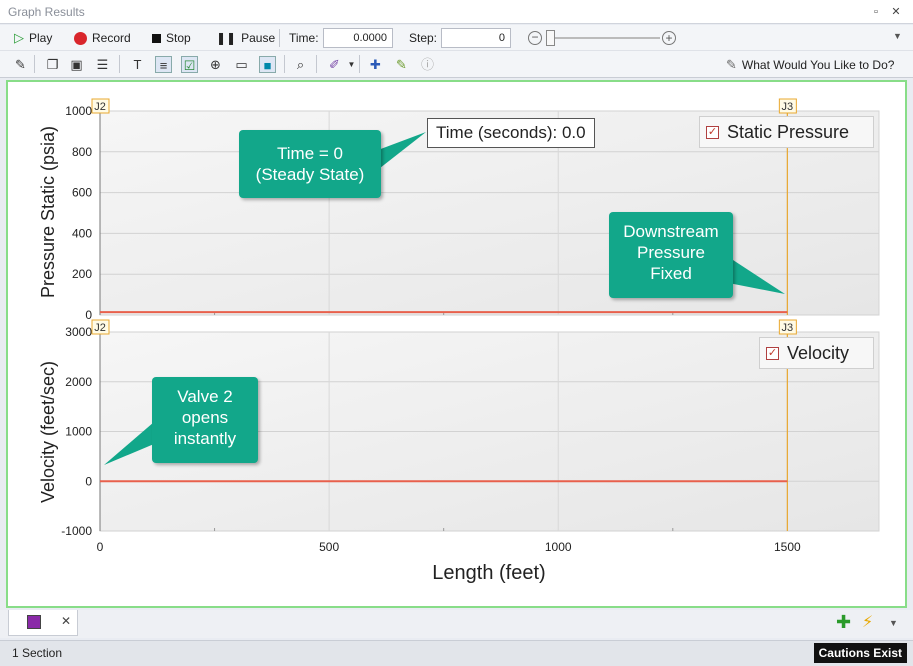  What do you see at coordinates (456, 624) in the screenshot?
I see `graph-tabbar: ✕ ✚ ⚡ ▼` at bounding box center [456, 624].